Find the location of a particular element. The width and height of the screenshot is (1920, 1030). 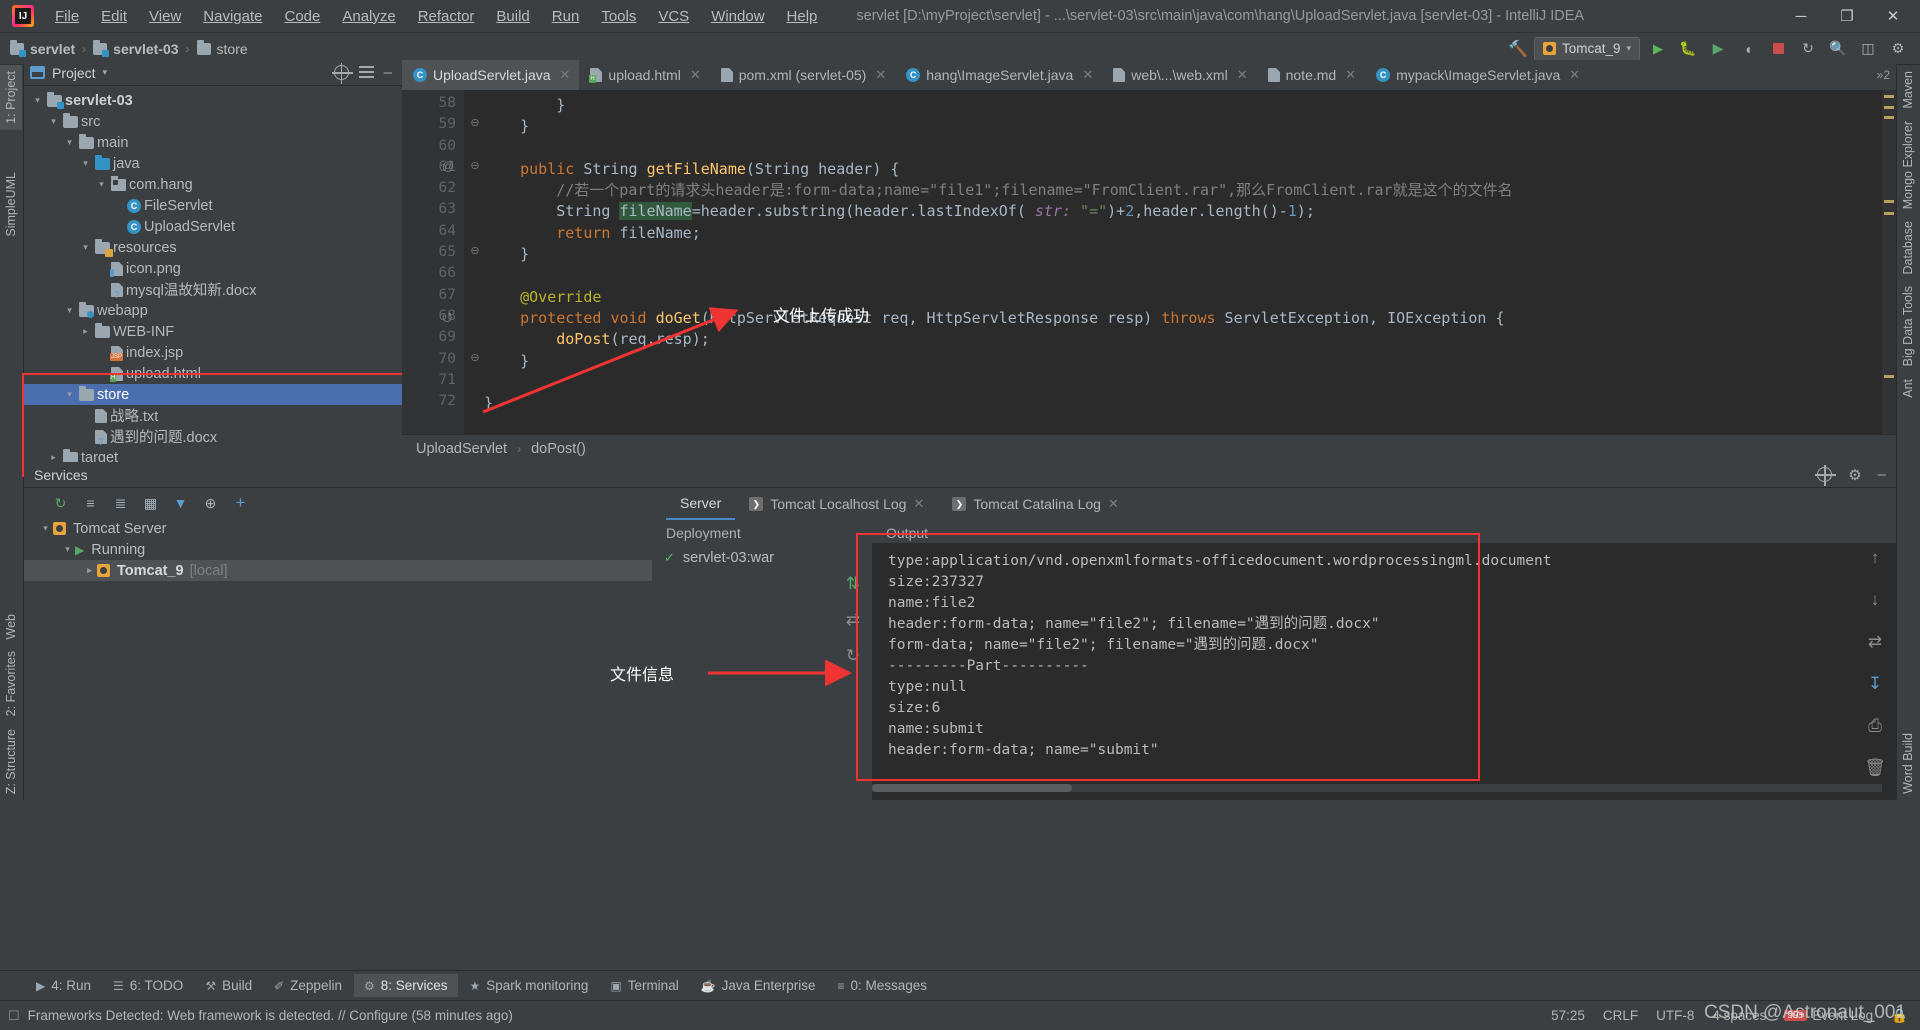

output-hscrollbar-track is located at coordinates (1377, 788).